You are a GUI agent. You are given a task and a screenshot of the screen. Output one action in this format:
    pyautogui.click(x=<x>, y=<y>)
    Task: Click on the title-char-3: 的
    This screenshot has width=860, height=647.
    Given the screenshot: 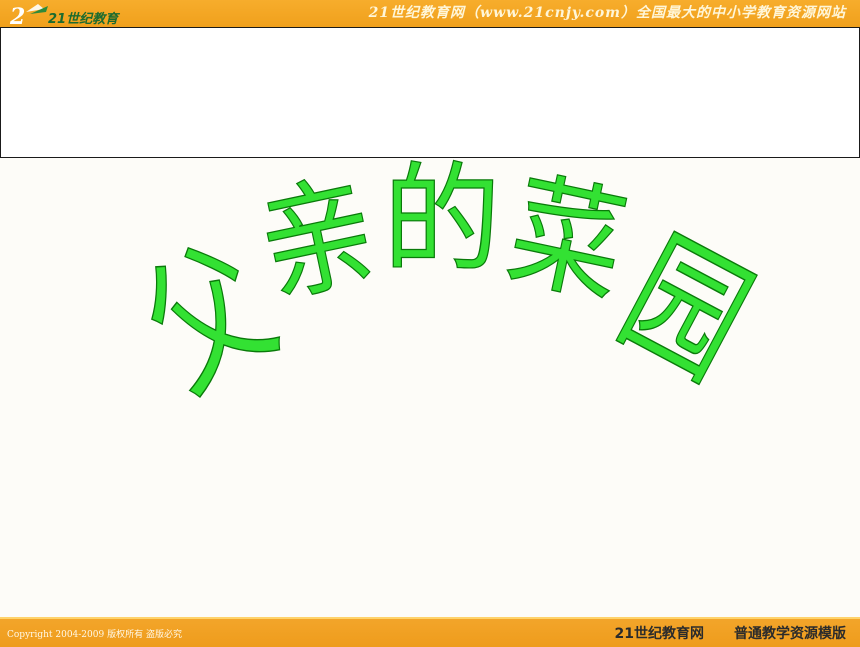 What is the action you would take?
    pyautogui.click(x=442, y=220)
    